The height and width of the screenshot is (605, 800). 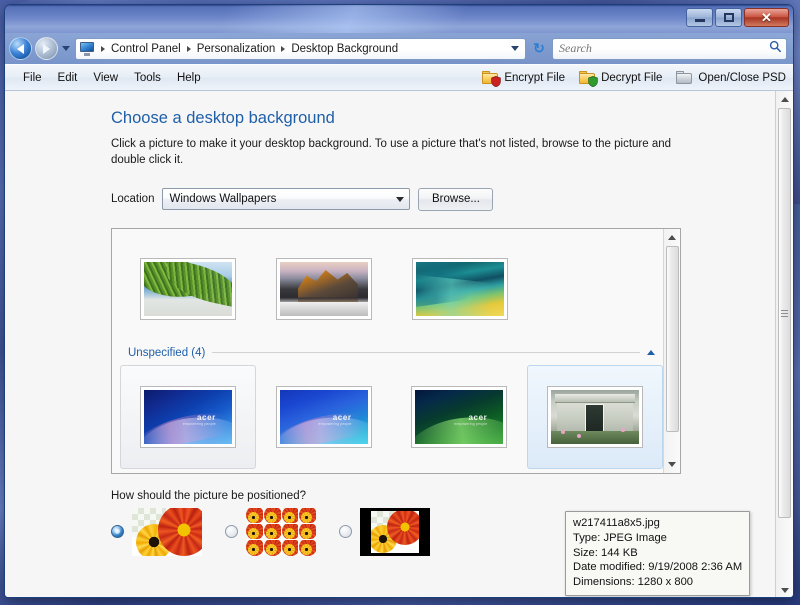 I want to click on gallery-scrollbar, so click(x=672, y=350).